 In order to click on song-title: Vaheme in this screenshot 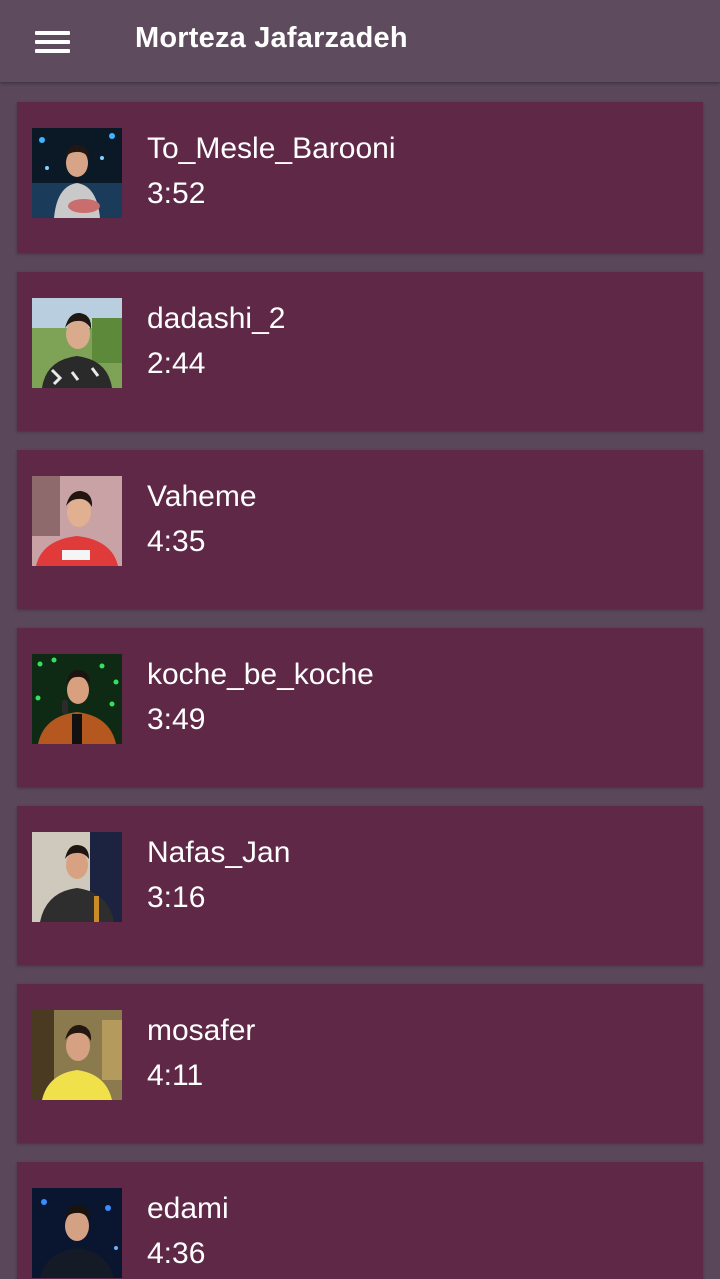, I will do `click(202, 496)`.